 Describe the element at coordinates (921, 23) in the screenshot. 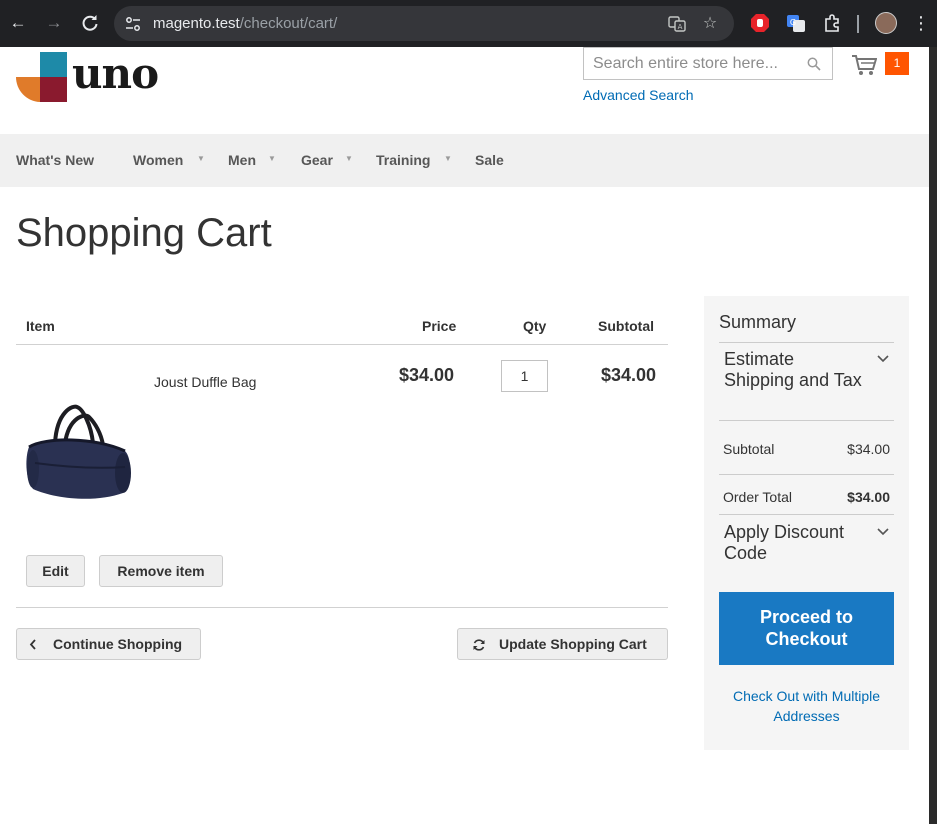

I see `browser-menu-icon: ⋮` at that location.